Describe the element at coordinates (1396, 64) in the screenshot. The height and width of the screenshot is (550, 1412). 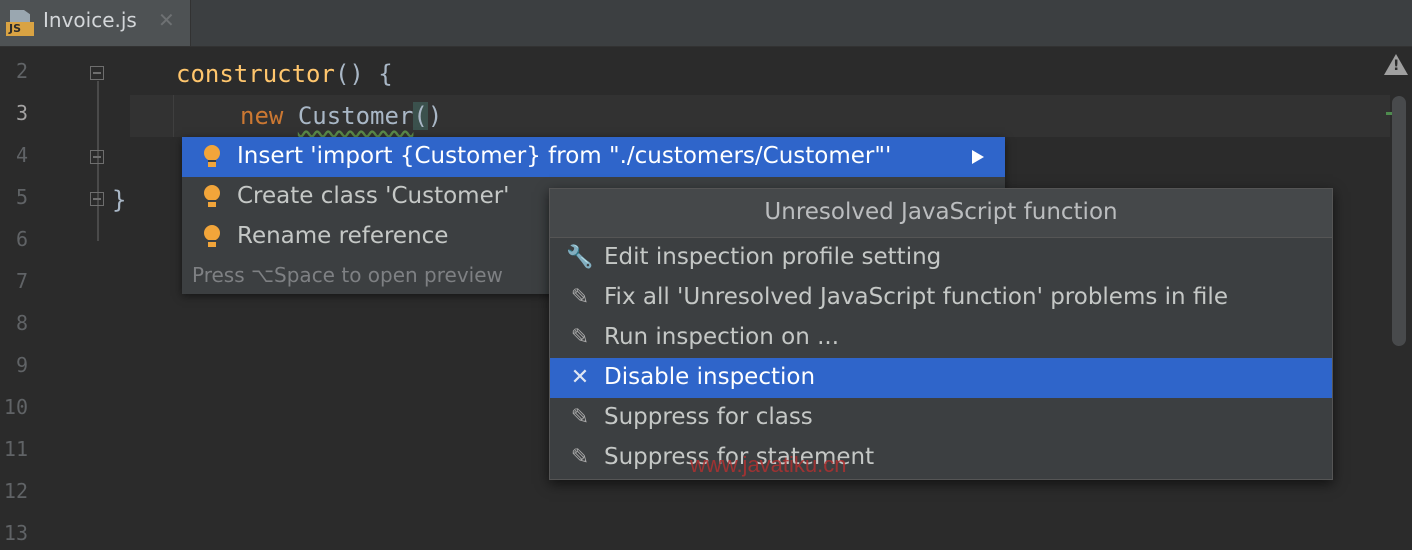
I see `warning-icon: !` at that location.